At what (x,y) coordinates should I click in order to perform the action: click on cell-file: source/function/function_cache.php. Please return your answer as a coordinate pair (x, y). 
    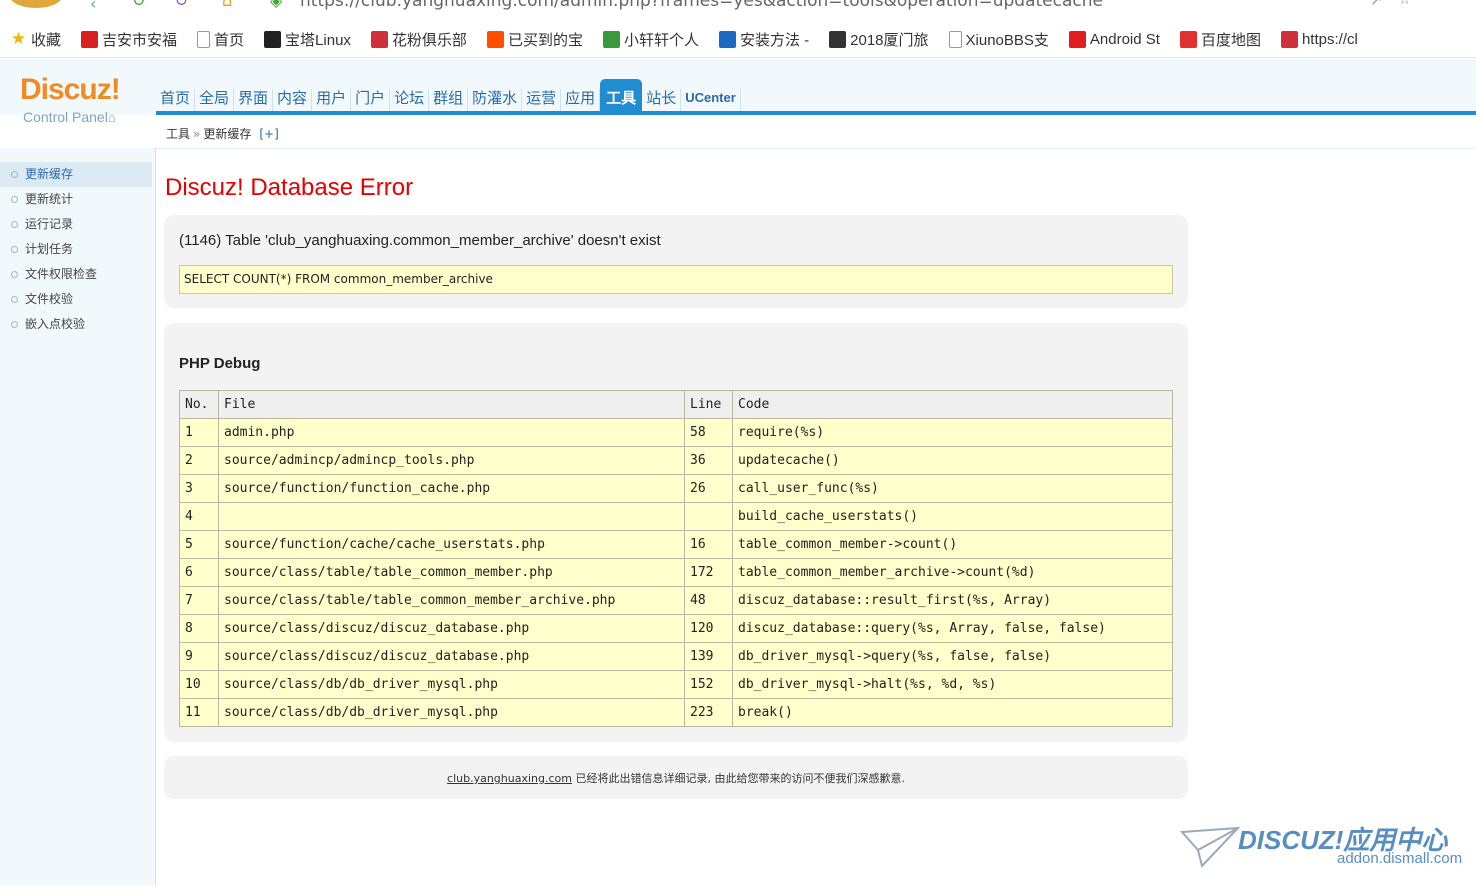
    Looking at the image, I should click on (451, 488).